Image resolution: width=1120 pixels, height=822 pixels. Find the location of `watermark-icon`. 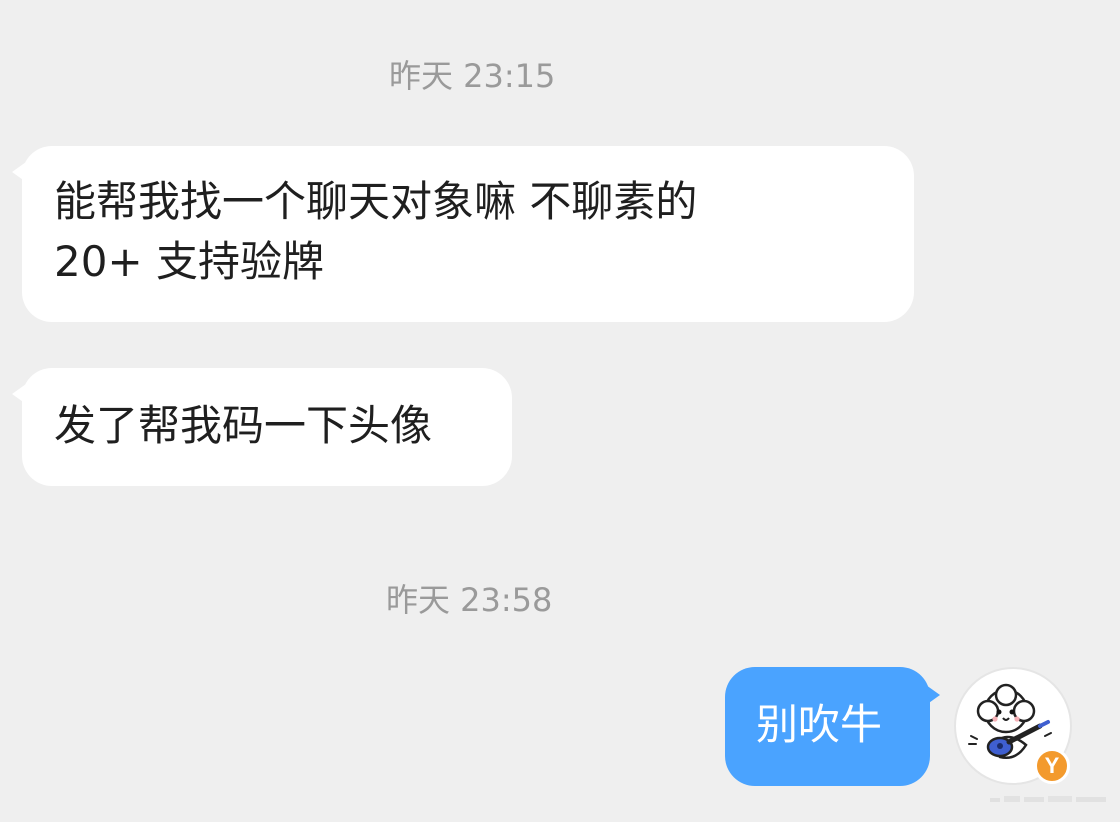

watermark-icon is located at coordinates (1048, 799).